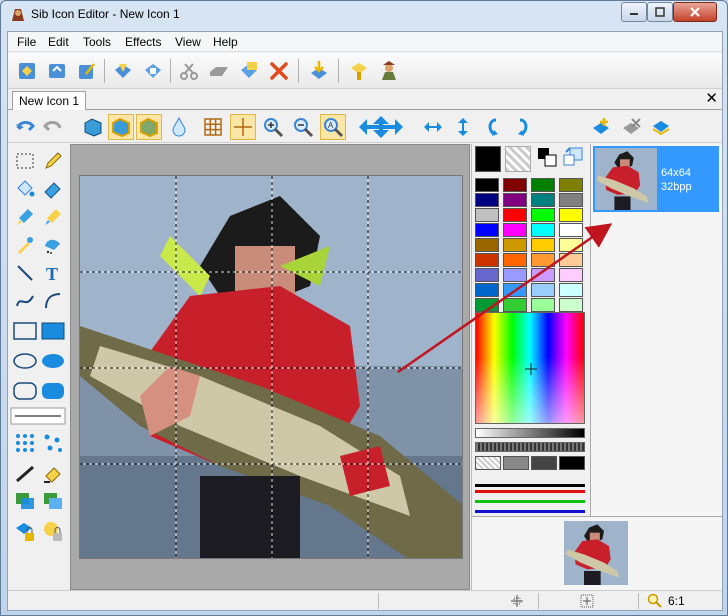 This screenshot has width=728, height=616. Describe the element at coordinates (153, 71) in the screenshot. I see `save-as-button` at that location.